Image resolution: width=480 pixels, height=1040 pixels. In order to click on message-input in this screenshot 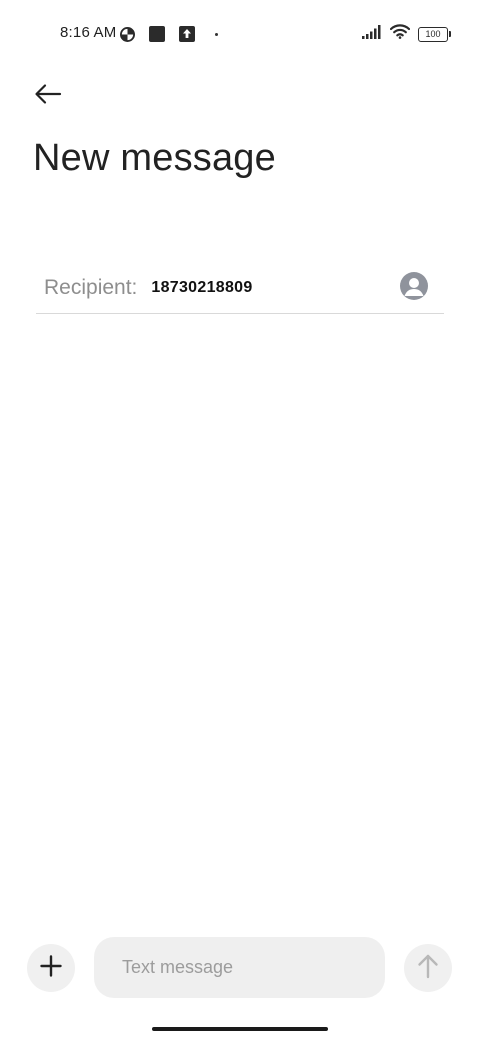, I will do `click(242, 967)`.